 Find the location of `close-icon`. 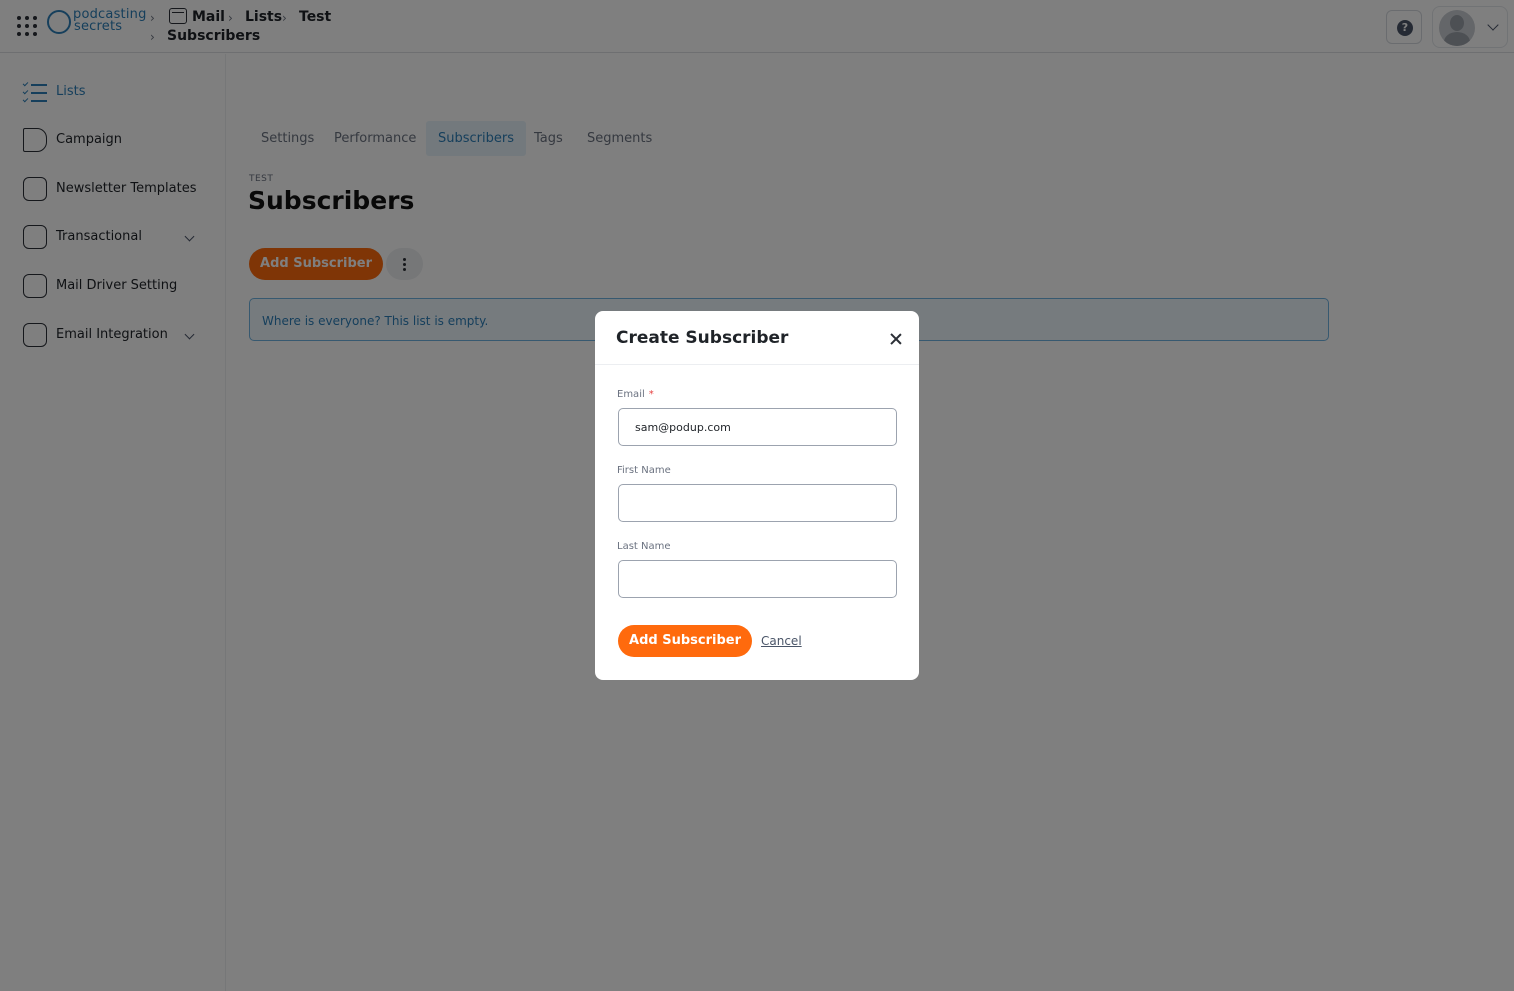

close-icon is located at coordinates (896, 339).